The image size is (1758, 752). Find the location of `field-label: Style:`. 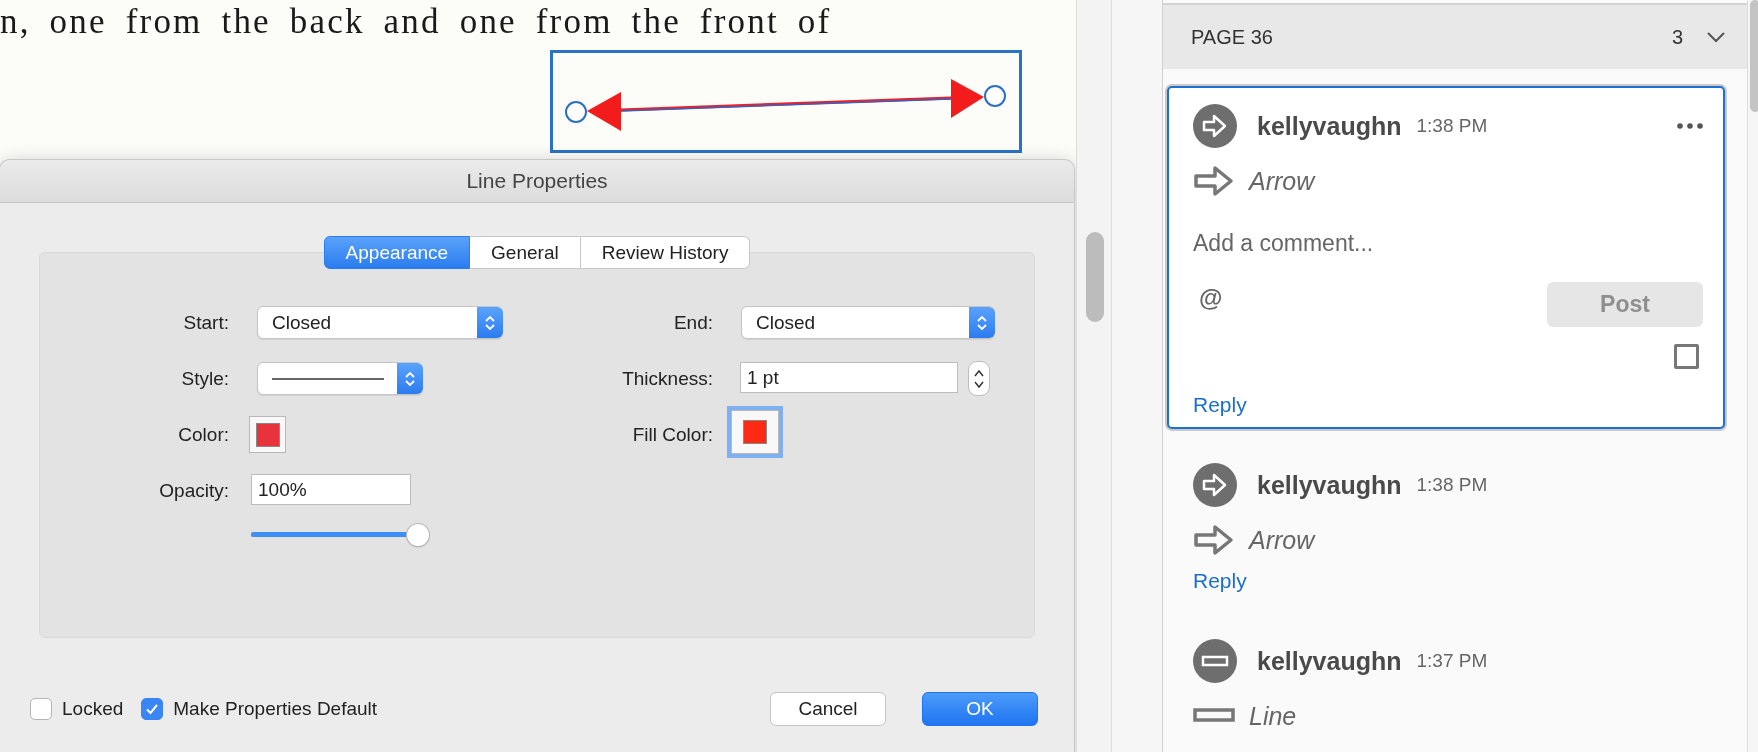

field-label: Style: is located at coordinates (204, 379).